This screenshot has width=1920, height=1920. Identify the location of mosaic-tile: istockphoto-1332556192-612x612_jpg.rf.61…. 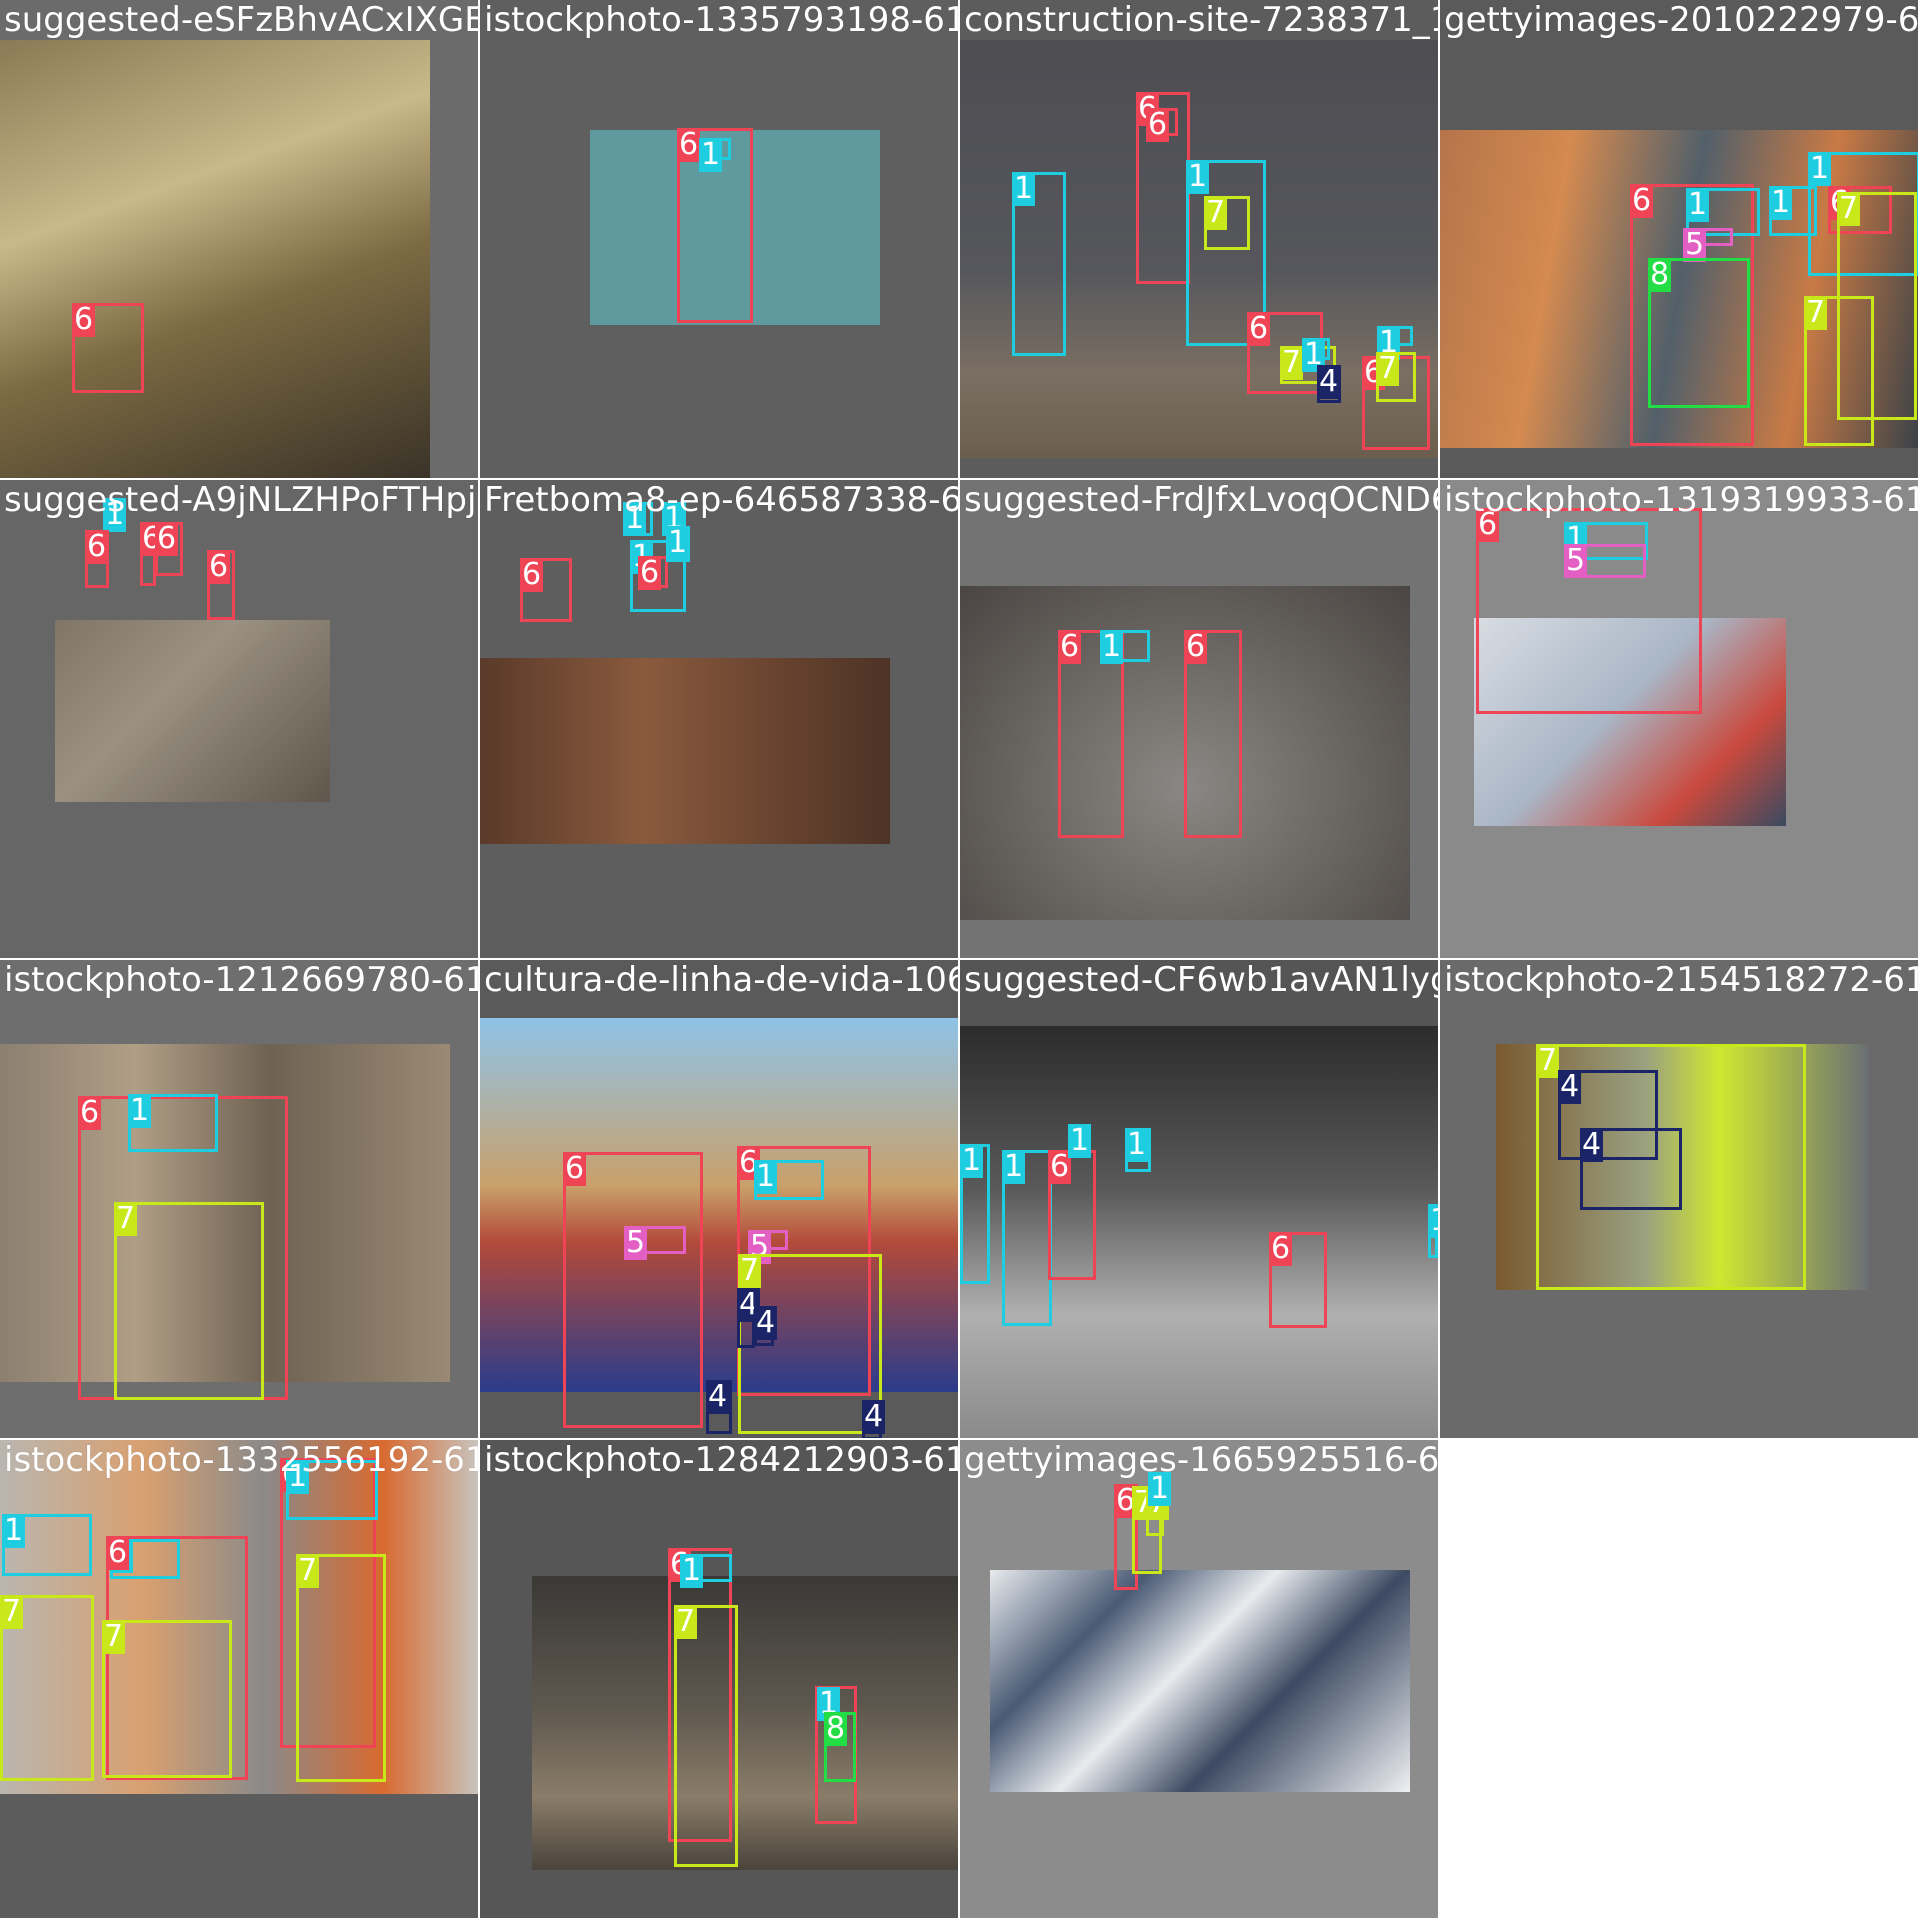
(239, 1679).